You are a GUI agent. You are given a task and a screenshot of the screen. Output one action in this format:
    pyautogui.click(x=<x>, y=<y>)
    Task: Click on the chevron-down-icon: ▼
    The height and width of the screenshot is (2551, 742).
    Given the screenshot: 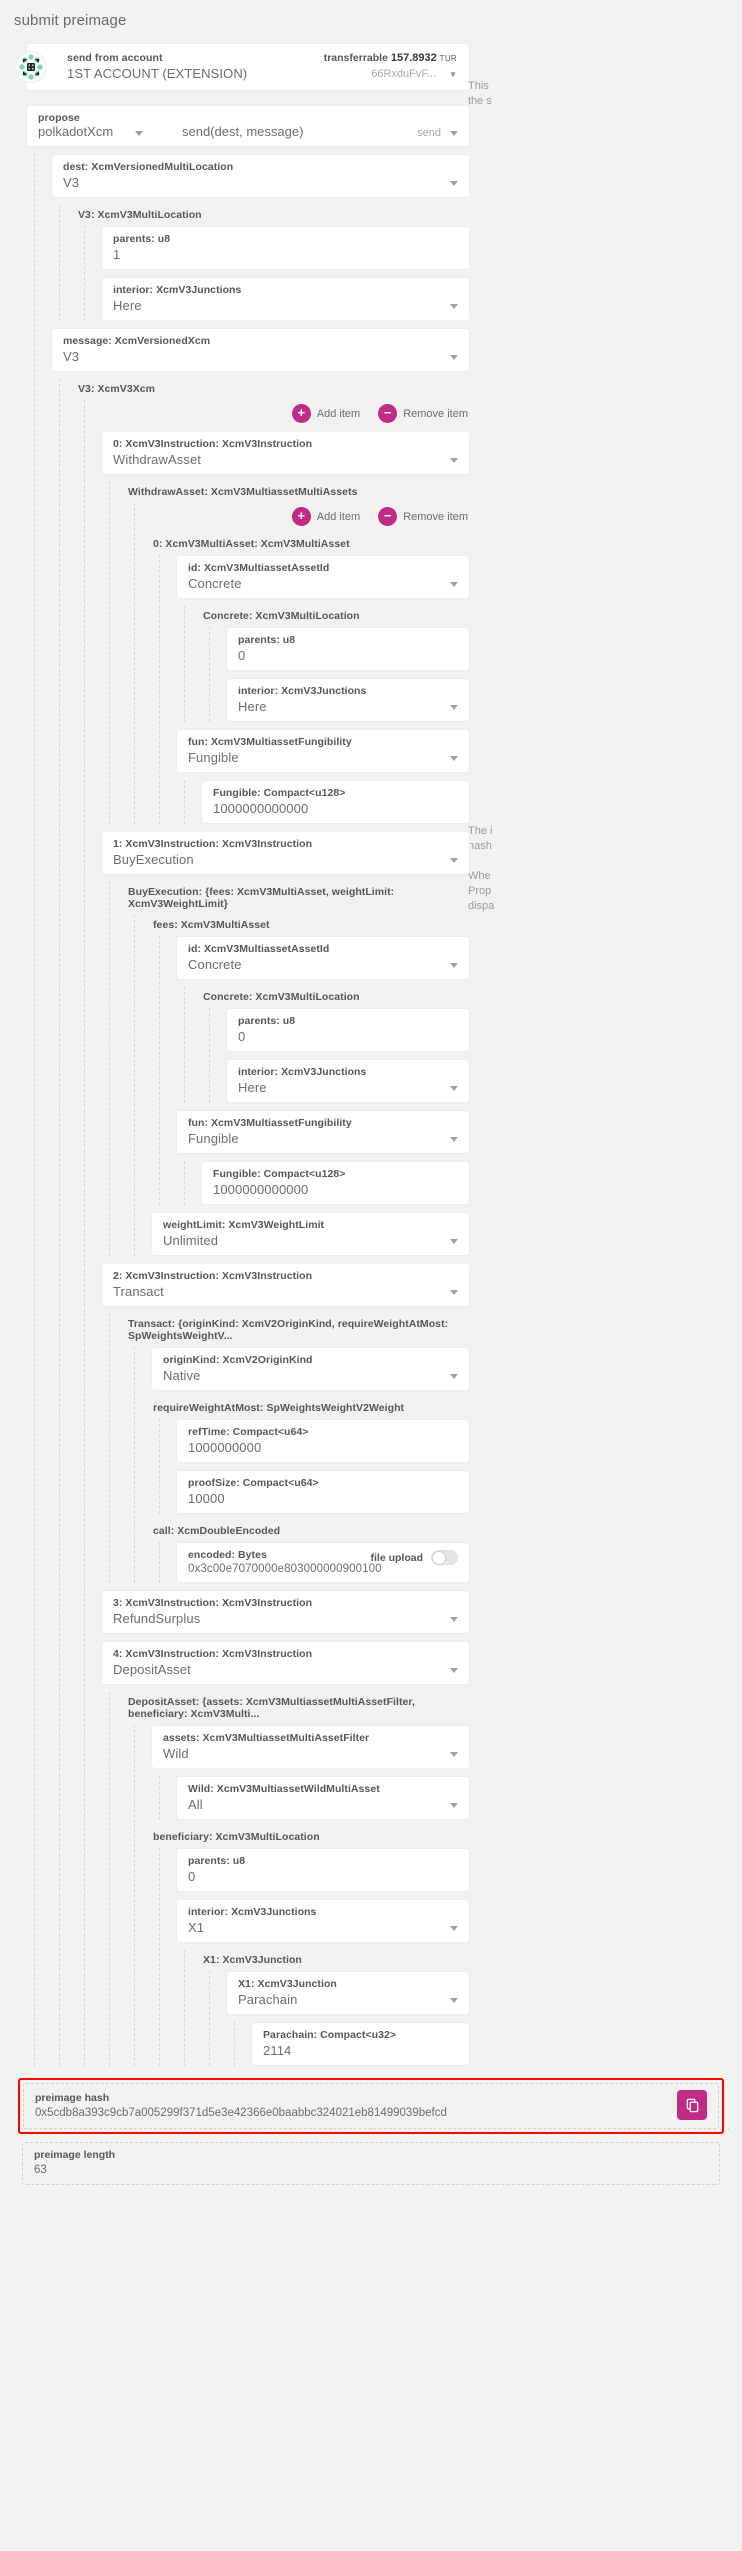 What is the action you would take?
    pyautogui.click(x=453, y=74)
    